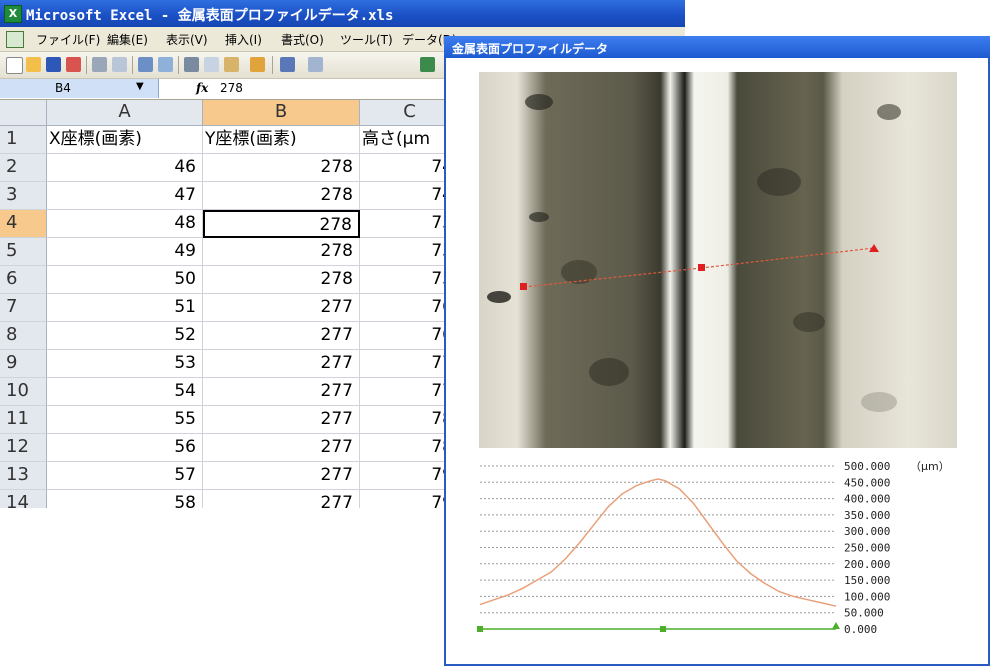 The height and width of the screenshot is (666, 990). I want to click on y-tick-label: 500.000, so click(867, 466).